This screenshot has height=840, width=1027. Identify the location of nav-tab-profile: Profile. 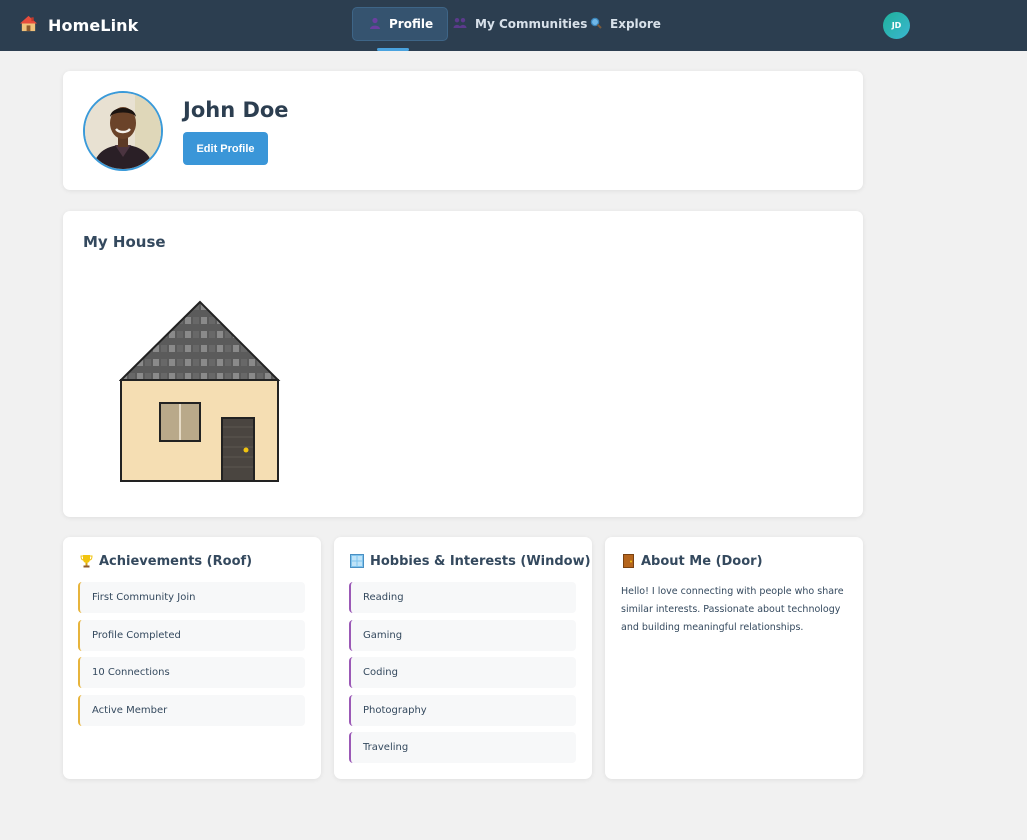
(400, 24).